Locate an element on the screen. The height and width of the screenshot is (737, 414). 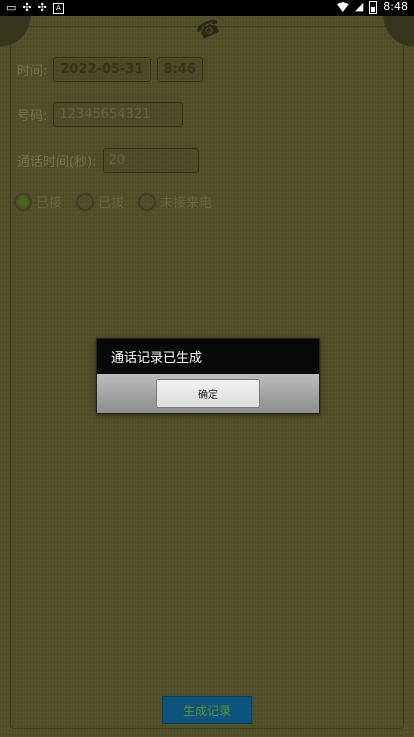
a-icon: A is located at coordinates (58, 8).